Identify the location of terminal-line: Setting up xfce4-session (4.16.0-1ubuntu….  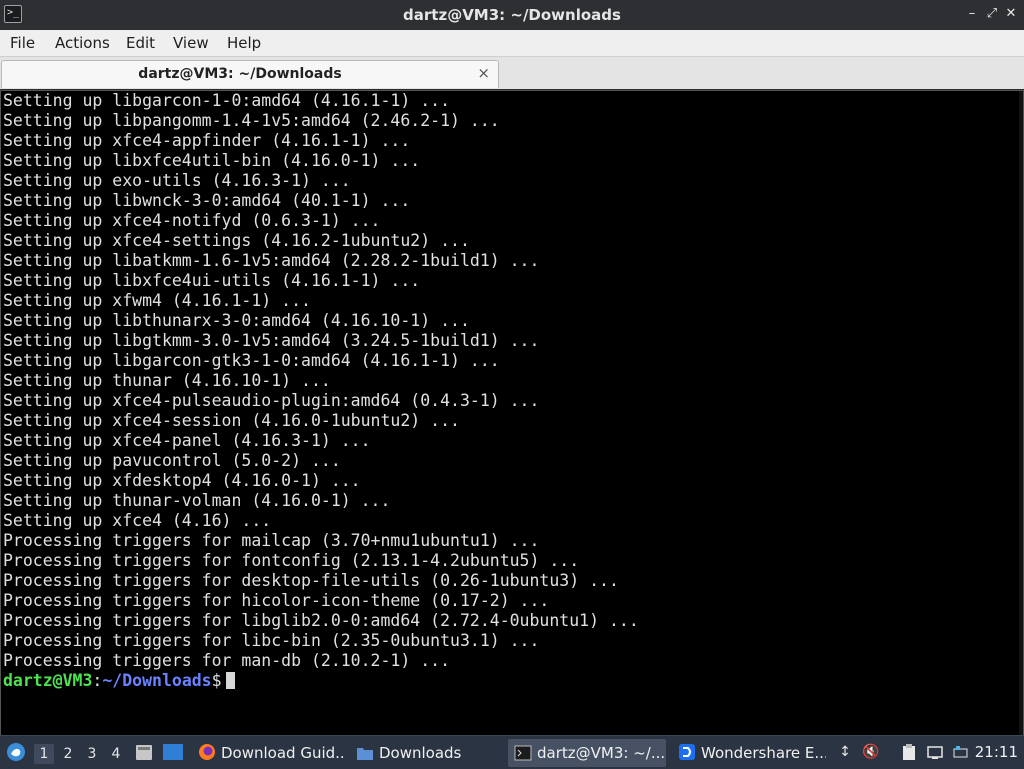
(231, 420).